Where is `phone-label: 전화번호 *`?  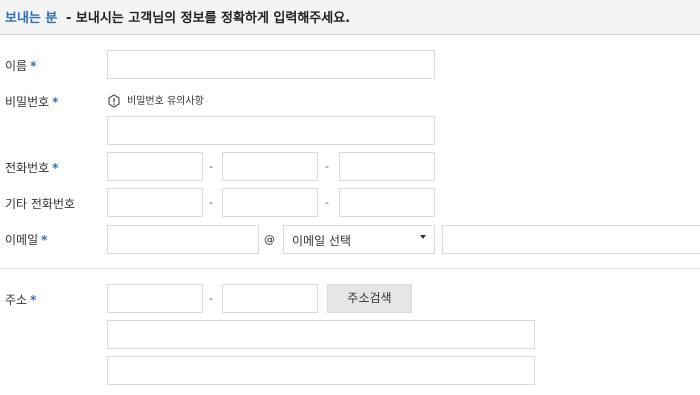 phone-label: 전화번호 * is located at coordinates (32, 168).